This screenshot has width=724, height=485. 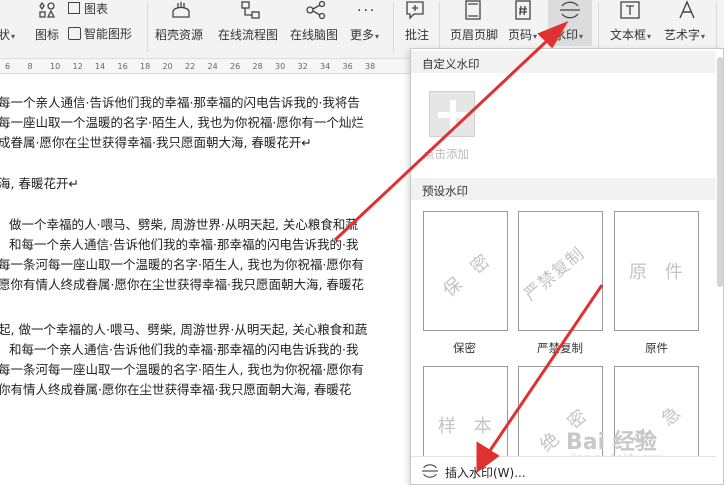 What do you see at coordinates (181, 12) in the screenshot?
I see `docer-resources-icon` at bounding box center [181, 12].